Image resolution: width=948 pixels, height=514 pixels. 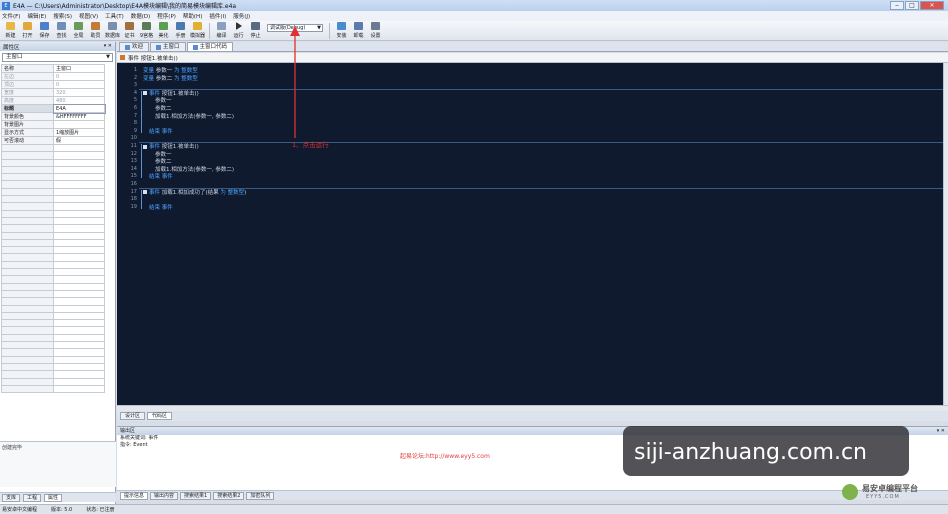 I want to click on chevron-down-icon: ▼, so click(x=319, y=28).